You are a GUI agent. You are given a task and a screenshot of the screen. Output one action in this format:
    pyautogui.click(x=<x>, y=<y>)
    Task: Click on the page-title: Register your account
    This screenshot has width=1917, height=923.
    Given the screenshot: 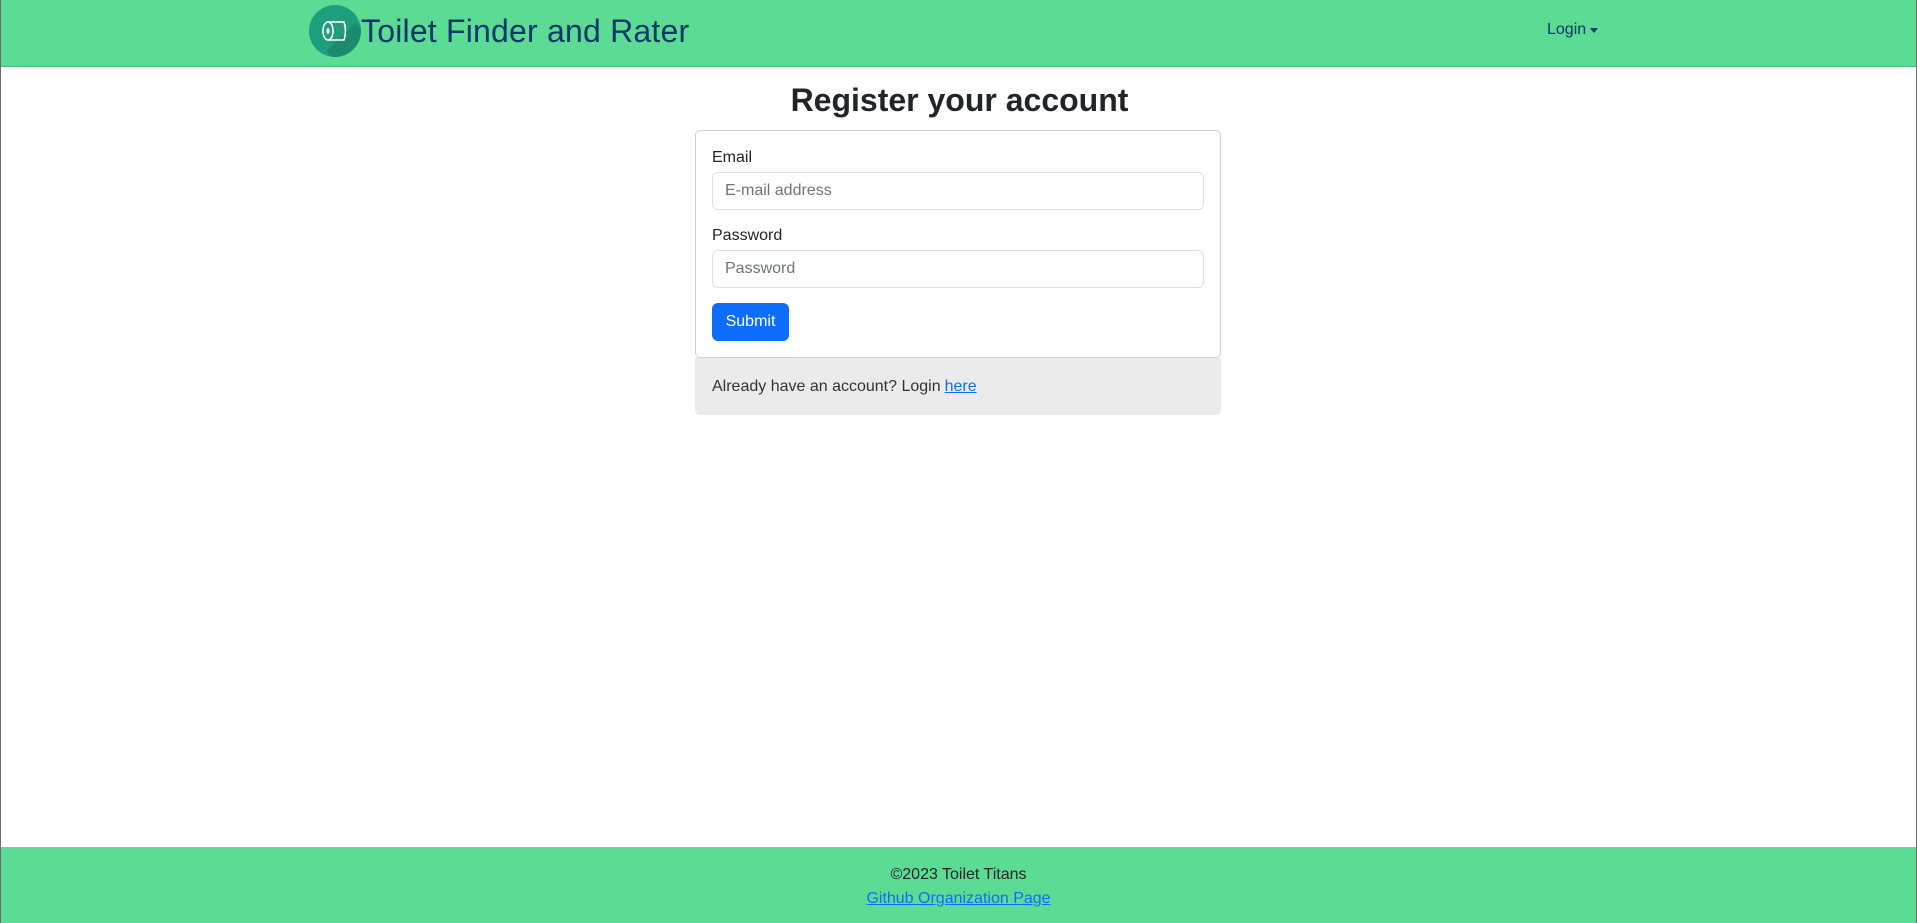 What is the action you would take?
    pyautogui.click(x=959, y=100)
    